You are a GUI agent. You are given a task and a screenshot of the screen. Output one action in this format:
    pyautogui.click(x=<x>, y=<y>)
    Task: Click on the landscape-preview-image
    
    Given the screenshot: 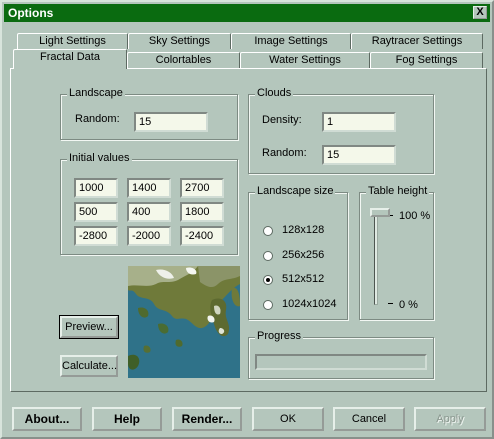 What is the action you would take?
    pyautogui.click(x=184, y=322)
    